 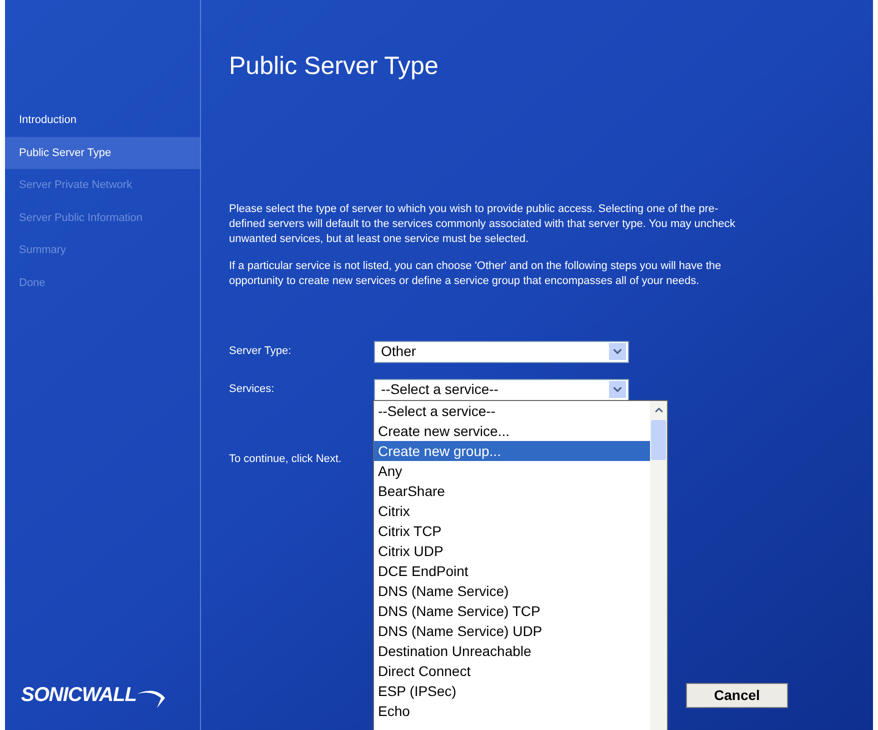 I want to click on dropdown-option: DNS (Name Service), so click(x=512, y=591).